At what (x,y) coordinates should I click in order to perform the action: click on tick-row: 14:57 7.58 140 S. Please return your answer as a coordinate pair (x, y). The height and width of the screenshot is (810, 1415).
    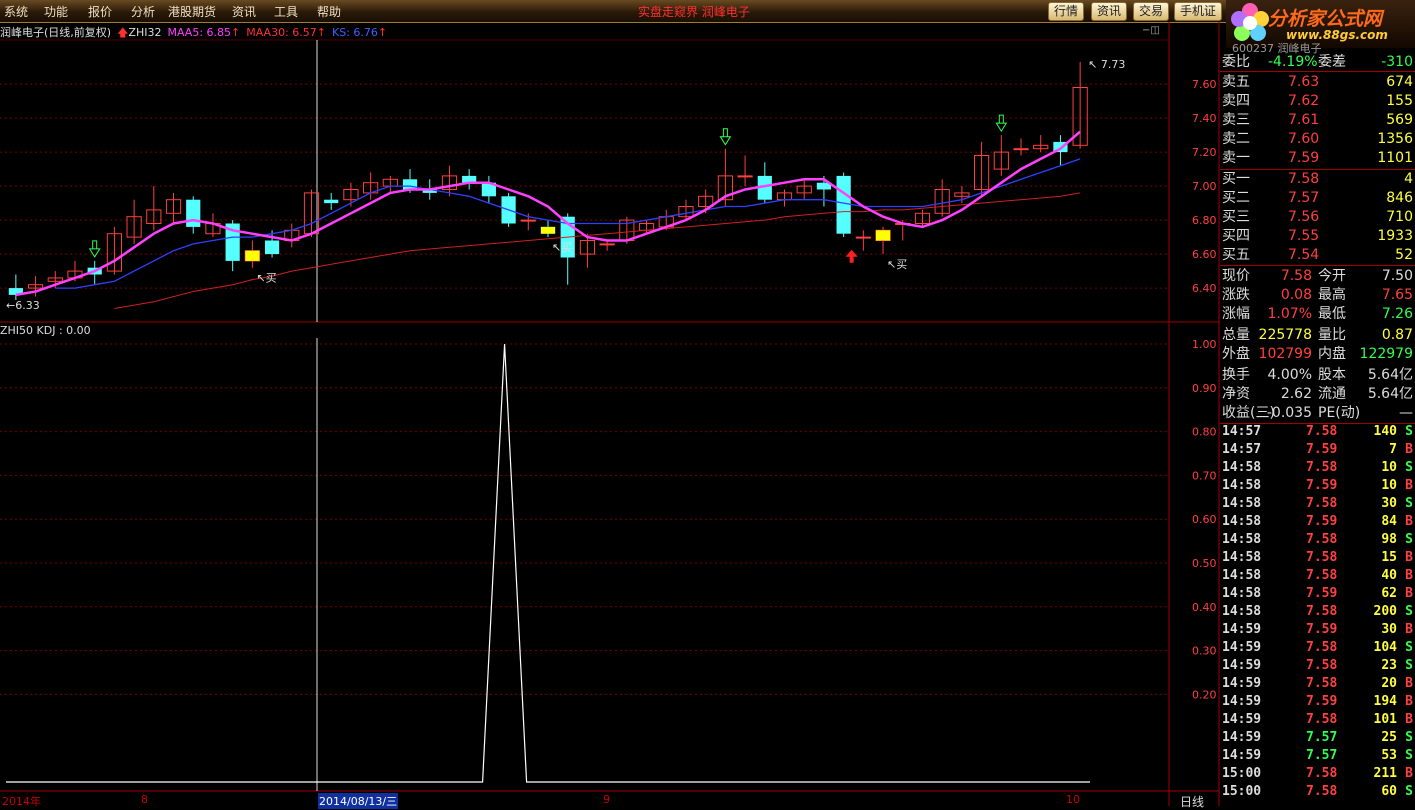
    Looking at the image, I should click on (1317, 432).